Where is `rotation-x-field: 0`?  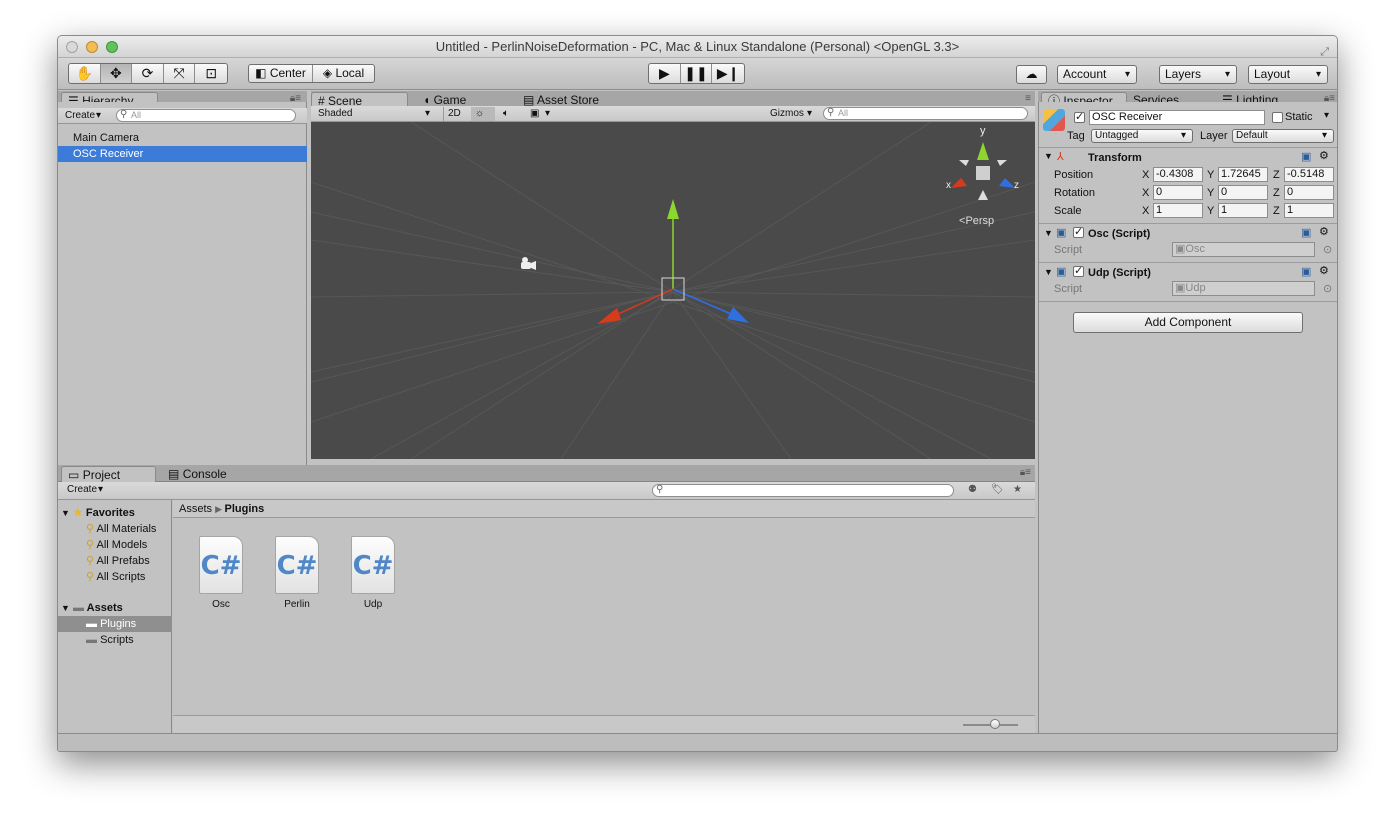 rotation-x-field: 0 is located at coordinates (1178, 192).